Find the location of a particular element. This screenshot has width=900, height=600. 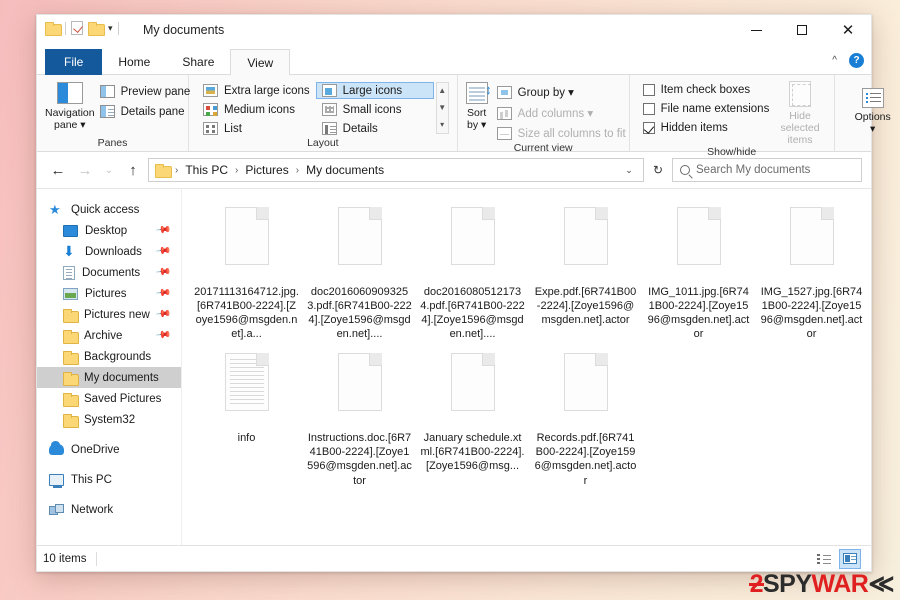

maximize-icon is located at coordinates (802, 30).